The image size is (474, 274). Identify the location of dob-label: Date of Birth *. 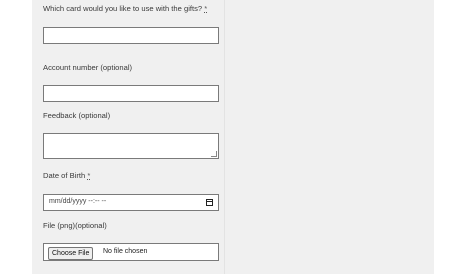
(67, 175).